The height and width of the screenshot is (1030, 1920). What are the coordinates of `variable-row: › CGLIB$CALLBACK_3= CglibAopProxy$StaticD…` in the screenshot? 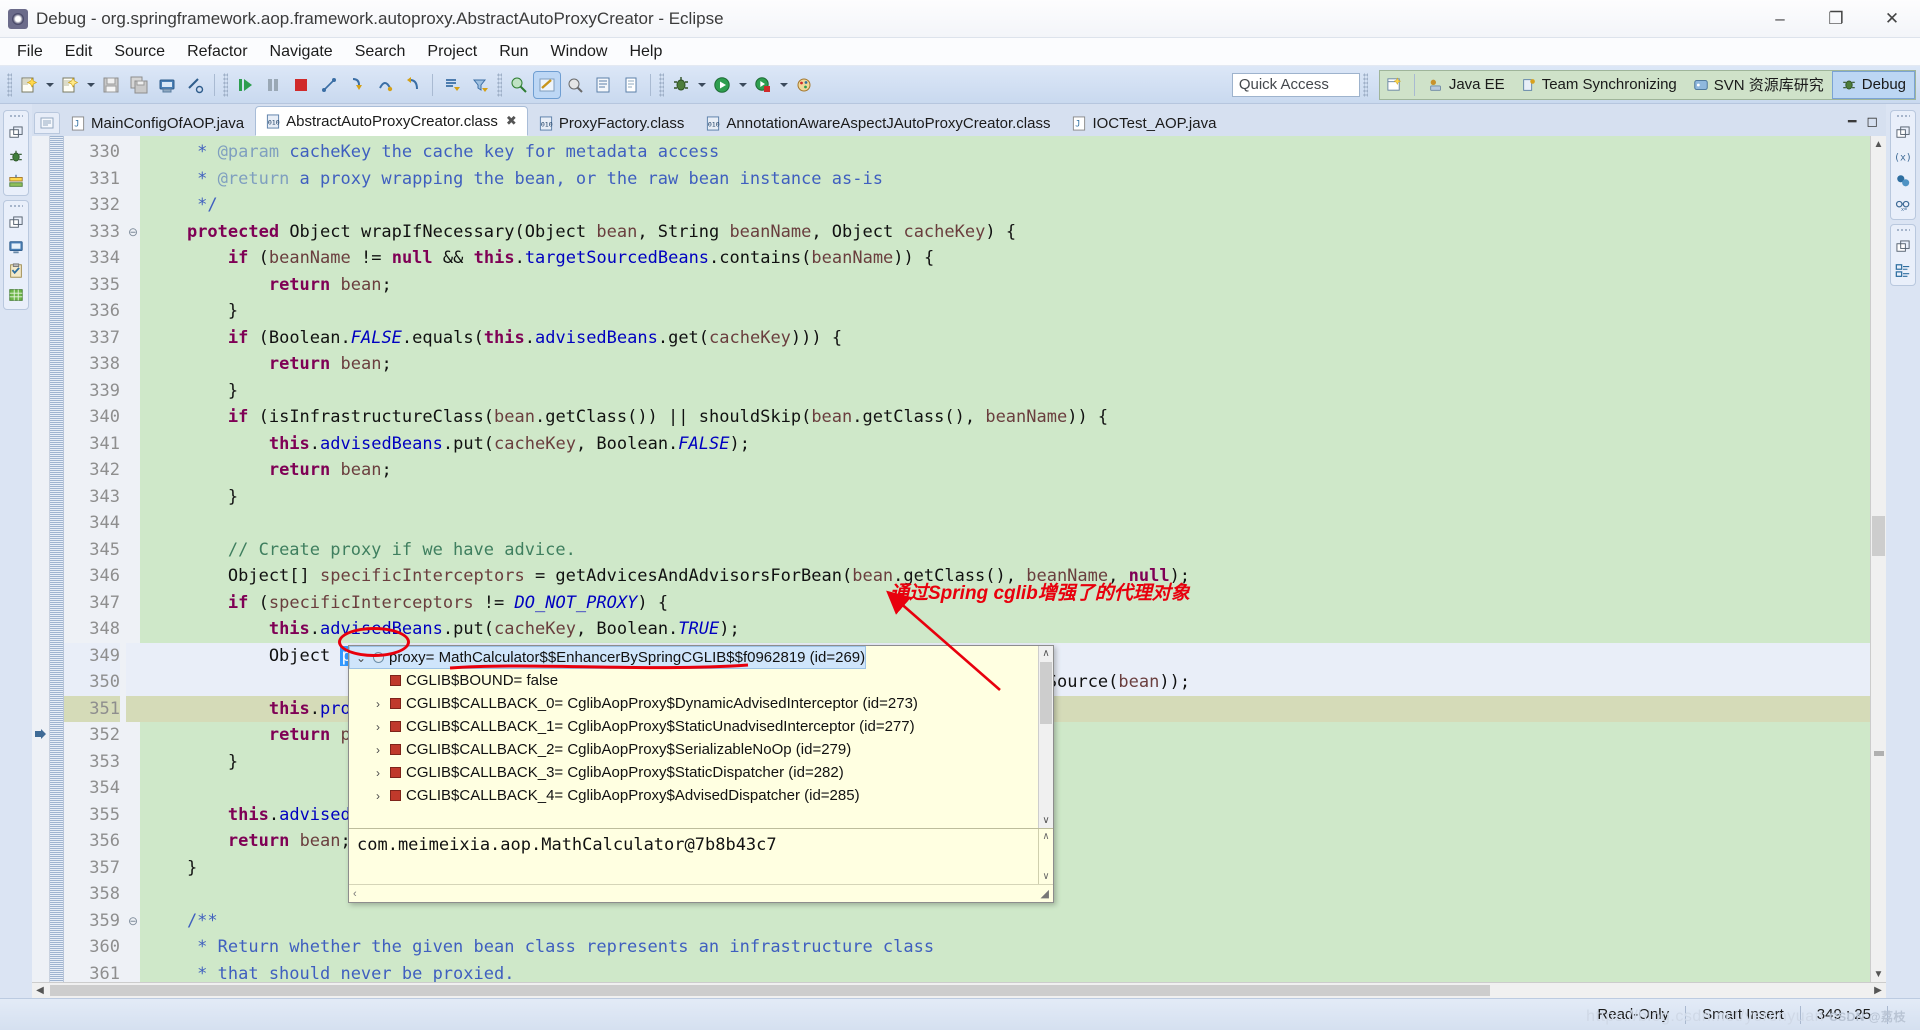 It's located at (710, 772).